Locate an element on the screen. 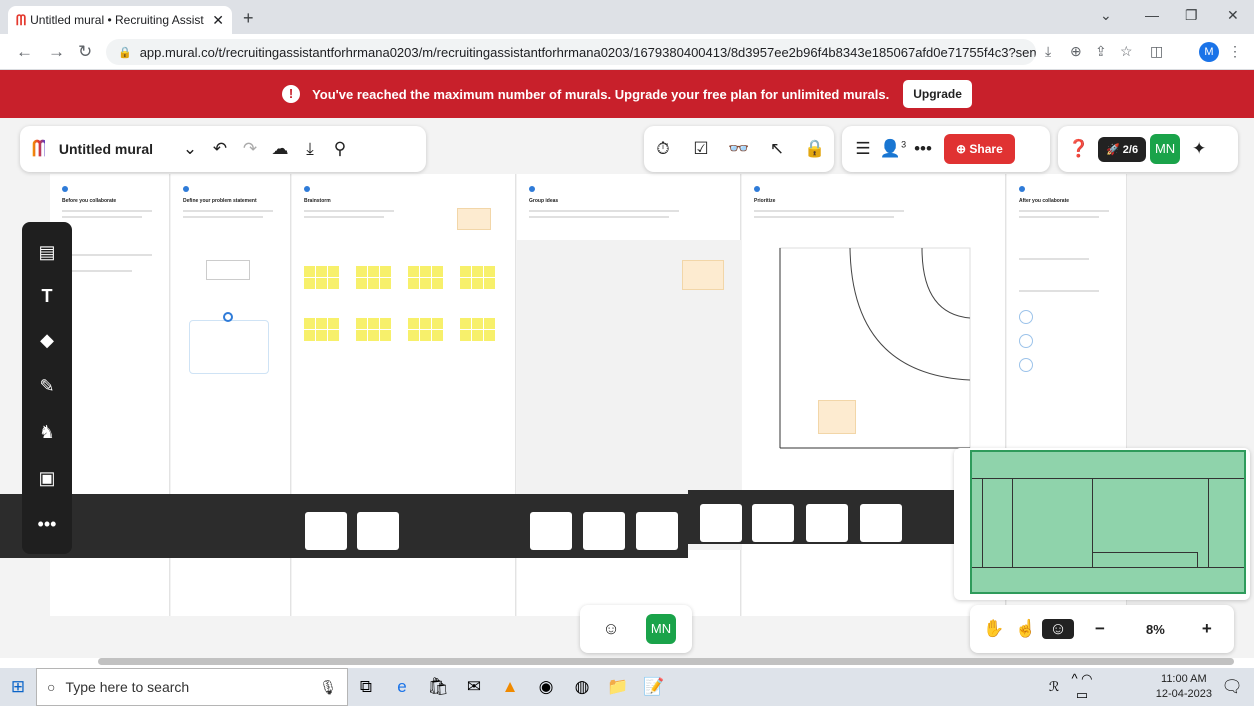 This screenshot has width=1254, height=706. share-label: Share is located at coordinates (986, 149).